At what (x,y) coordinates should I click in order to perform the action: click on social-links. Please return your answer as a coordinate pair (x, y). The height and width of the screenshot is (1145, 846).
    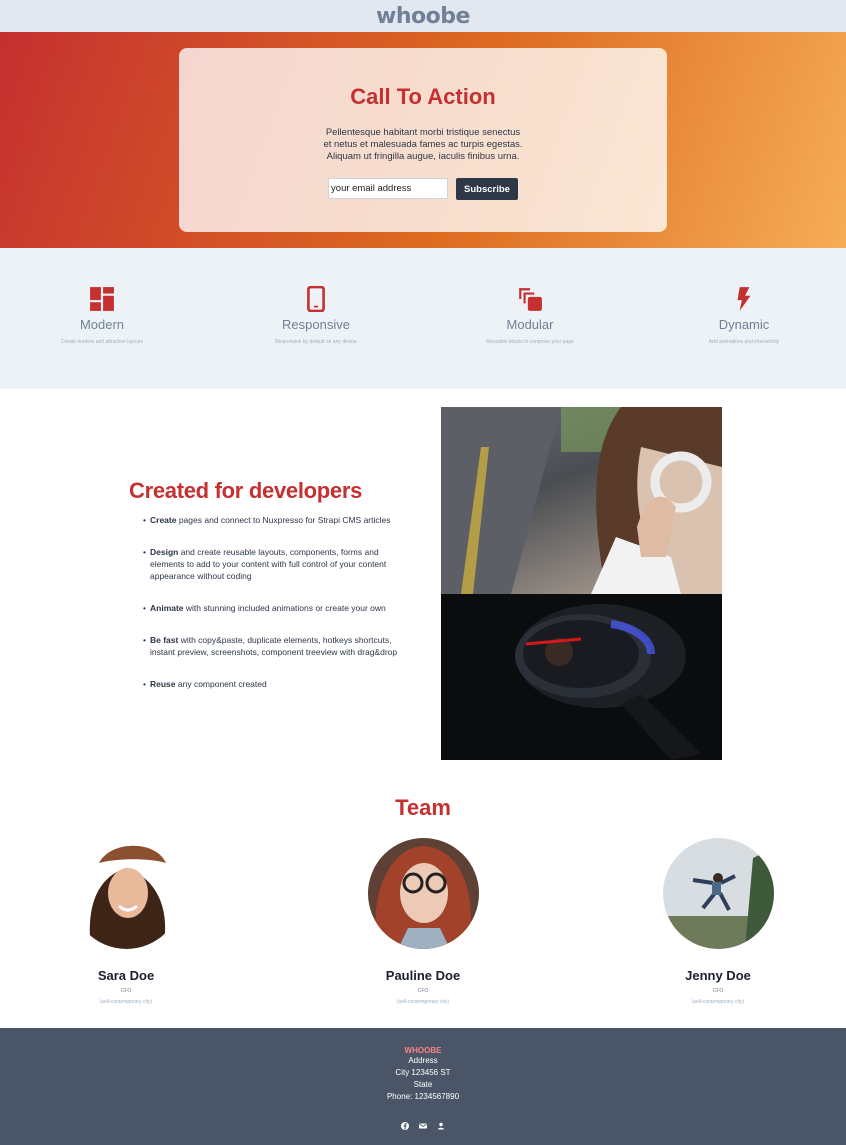
    Looking at the image, I should click on (423, 1123).